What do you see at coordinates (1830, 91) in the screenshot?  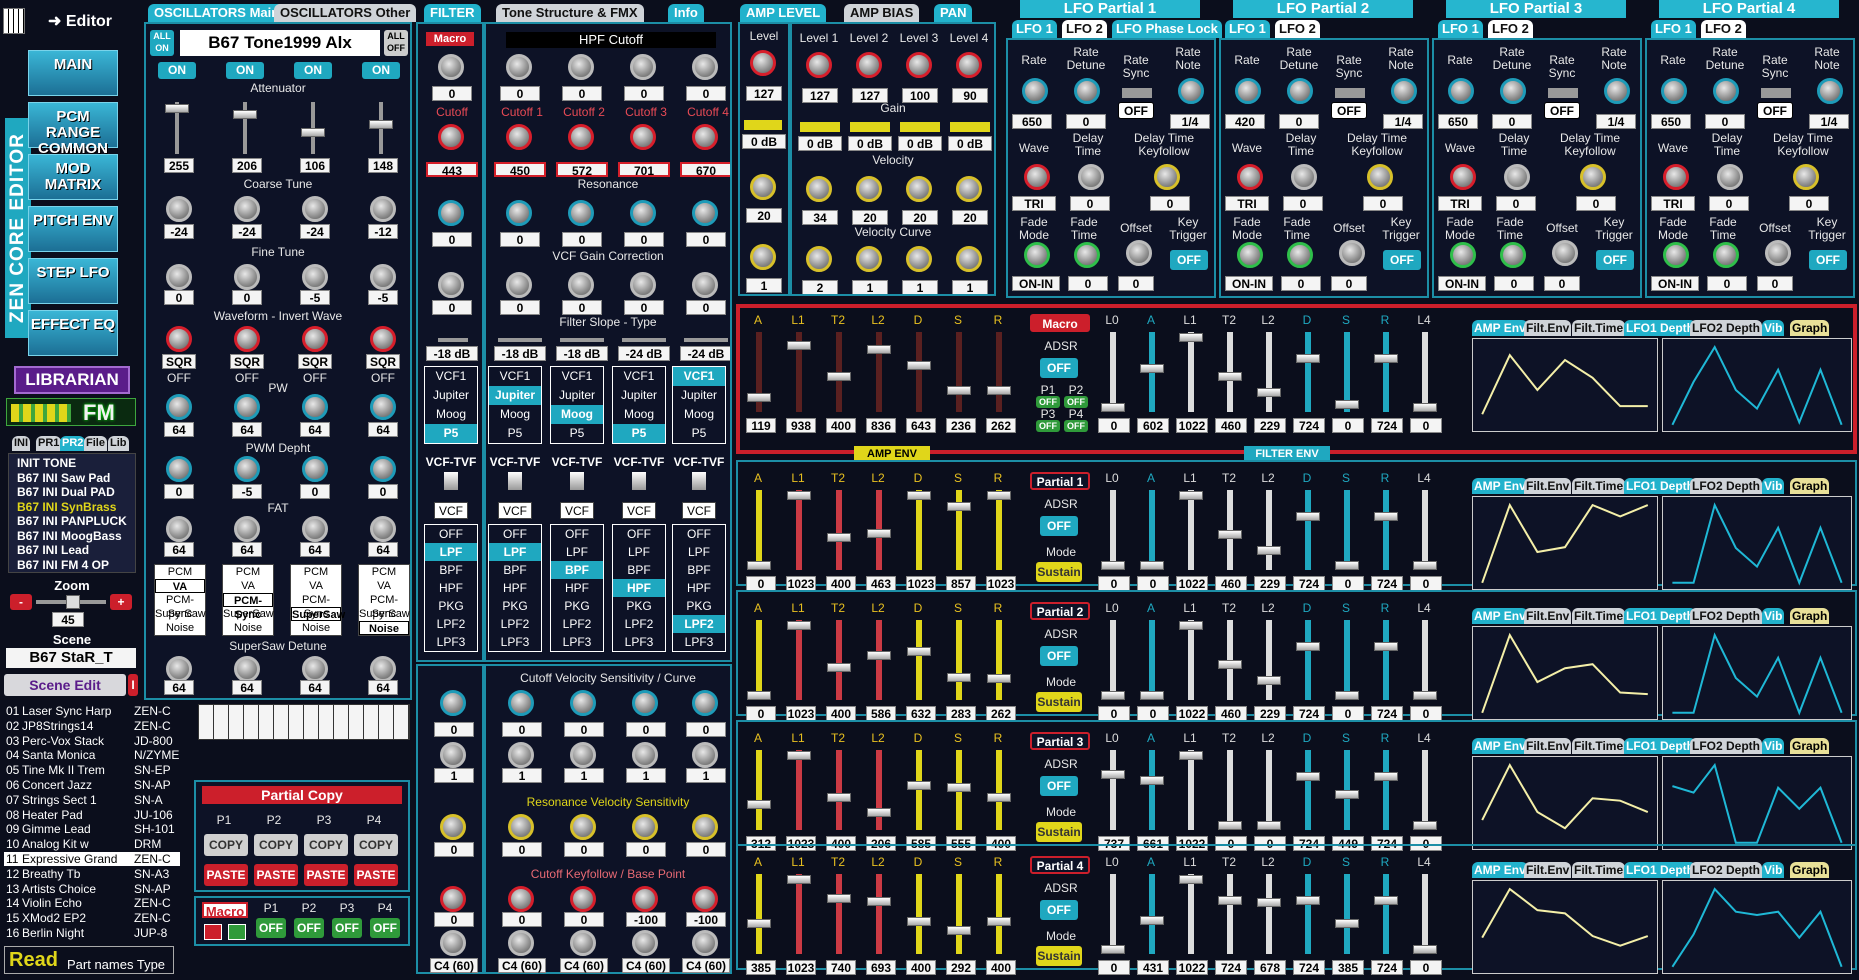 I see `lfo-rate-note-knob` at bounding box center [1830, 91].